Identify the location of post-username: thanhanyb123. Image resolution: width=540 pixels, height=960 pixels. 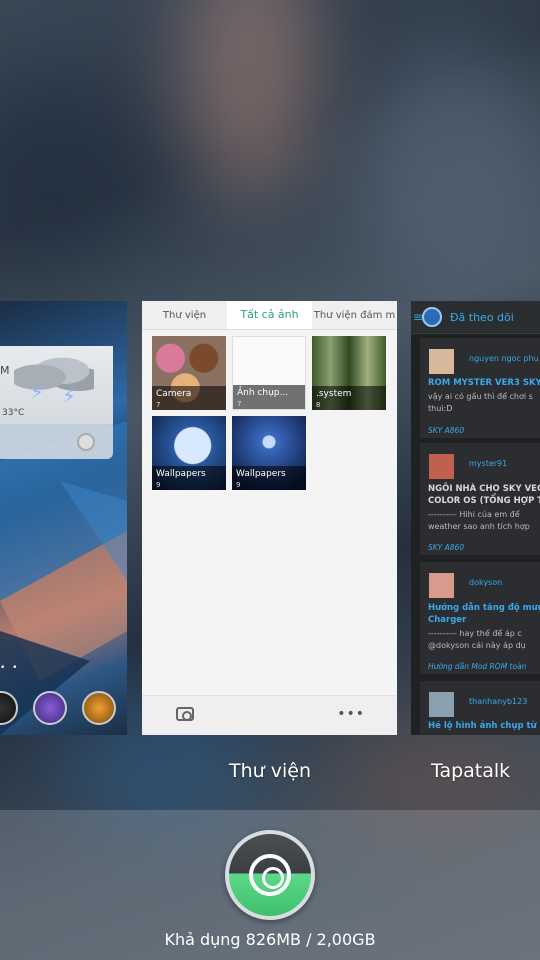
(498, 701).